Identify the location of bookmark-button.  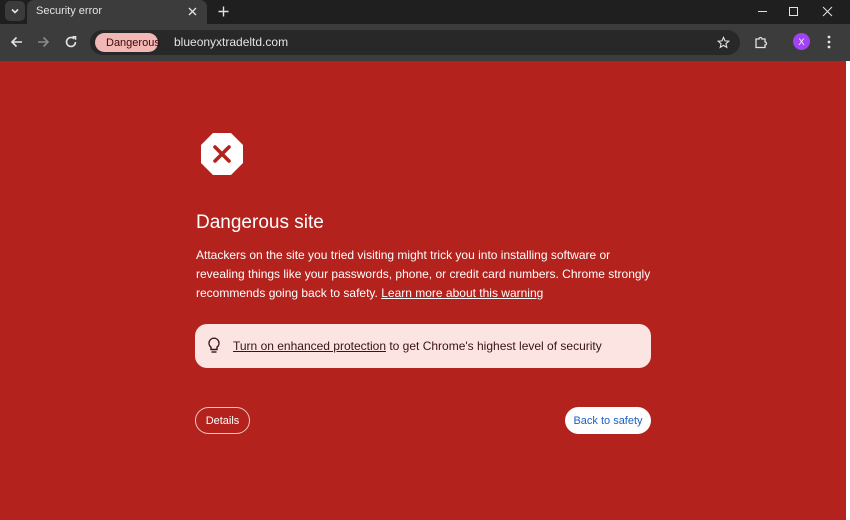
(723, 42).